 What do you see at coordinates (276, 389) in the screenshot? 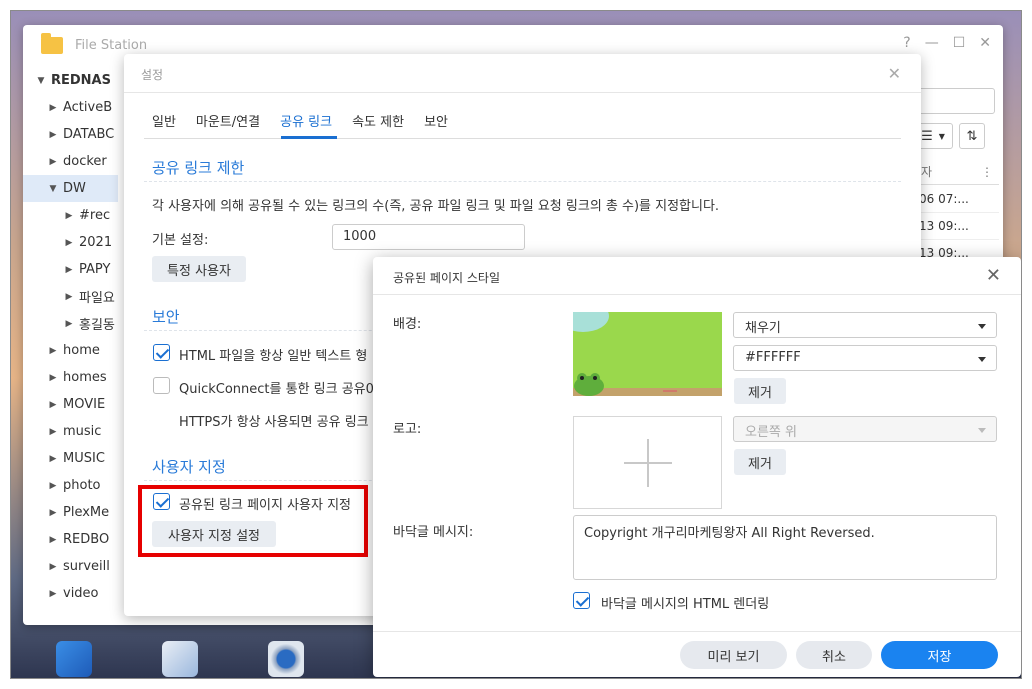
I see `quickconnect-label: QuickConnect를 통한 링크 공유0` at bounding box center [276, 389].